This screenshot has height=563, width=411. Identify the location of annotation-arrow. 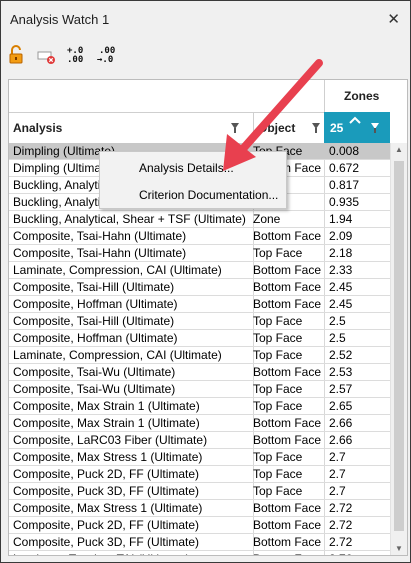
(273, 115).